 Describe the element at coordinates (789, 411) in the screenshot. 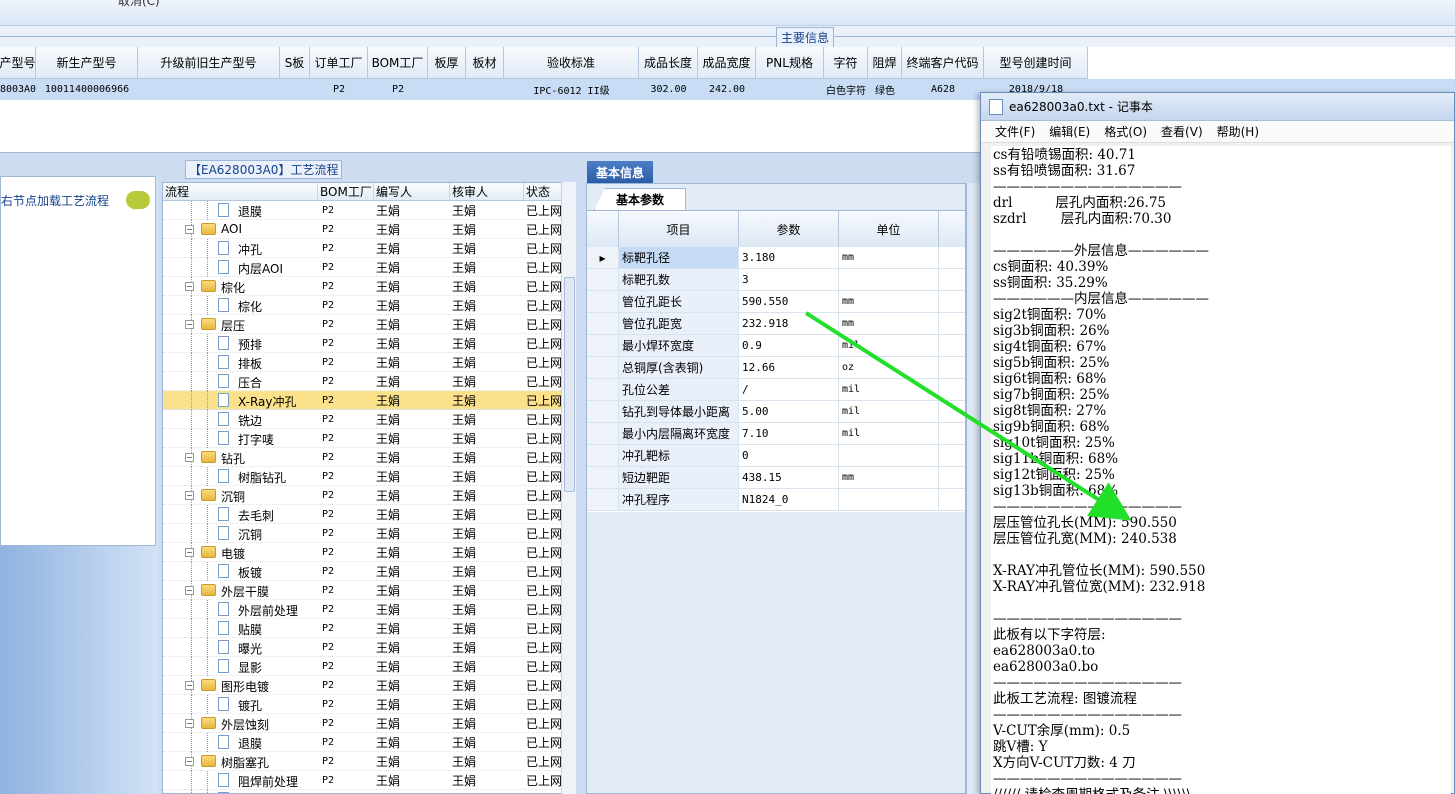

I see `param-value: 5.00` at that location.